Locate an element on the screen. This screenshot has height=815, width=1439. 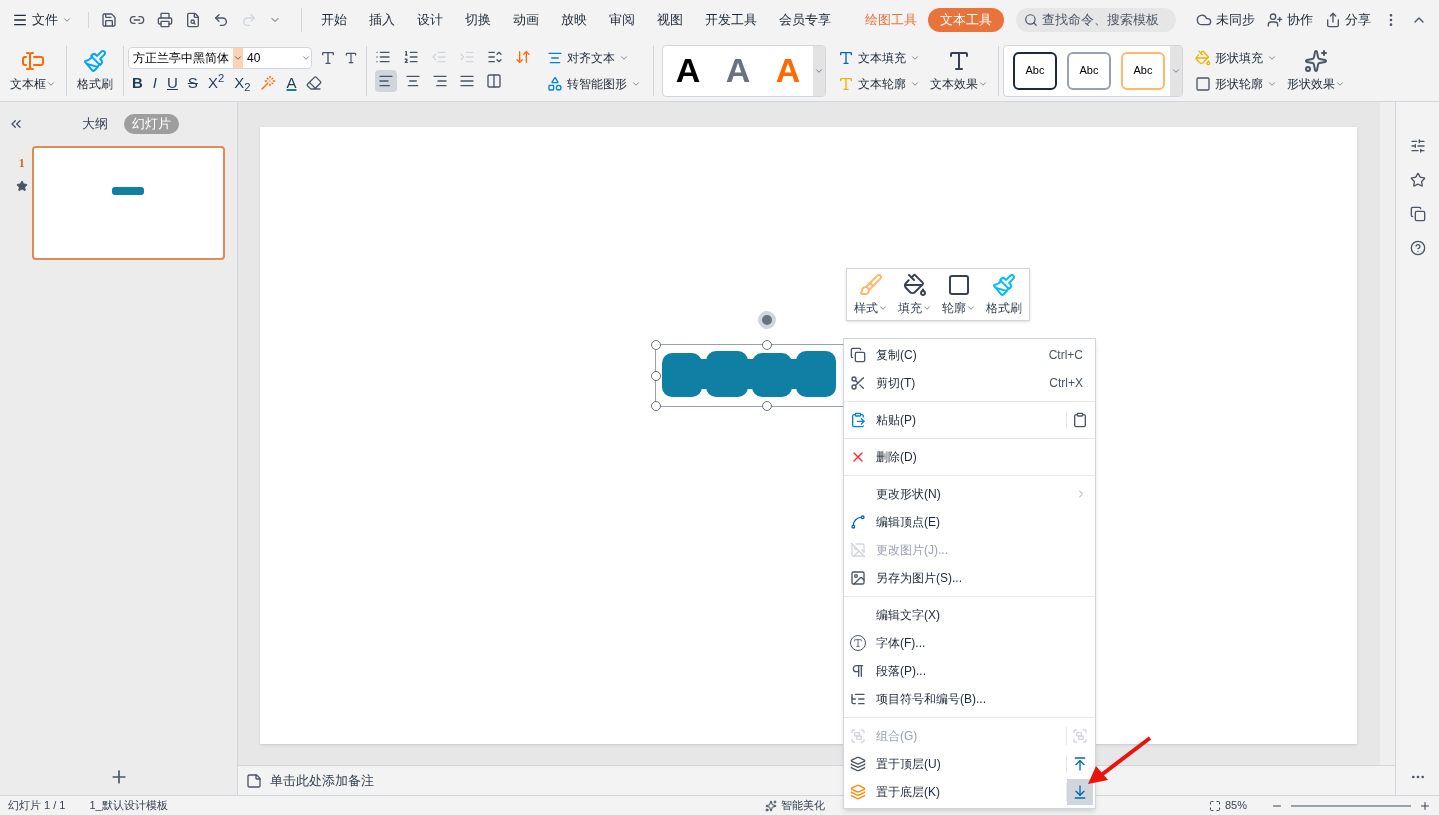
textbox-button: 文本框 is located at coordinates (33, 70).